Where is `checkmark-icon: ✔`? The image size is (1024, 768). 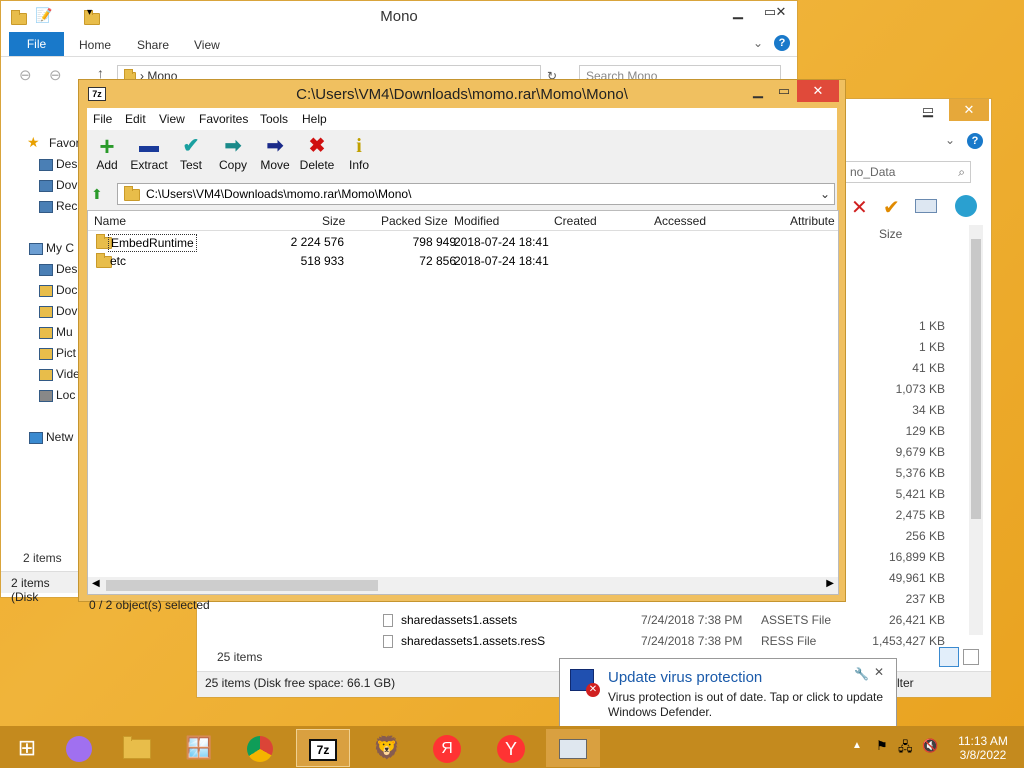 checkmark-icon: ✔ is located at coordinates (891, 207).